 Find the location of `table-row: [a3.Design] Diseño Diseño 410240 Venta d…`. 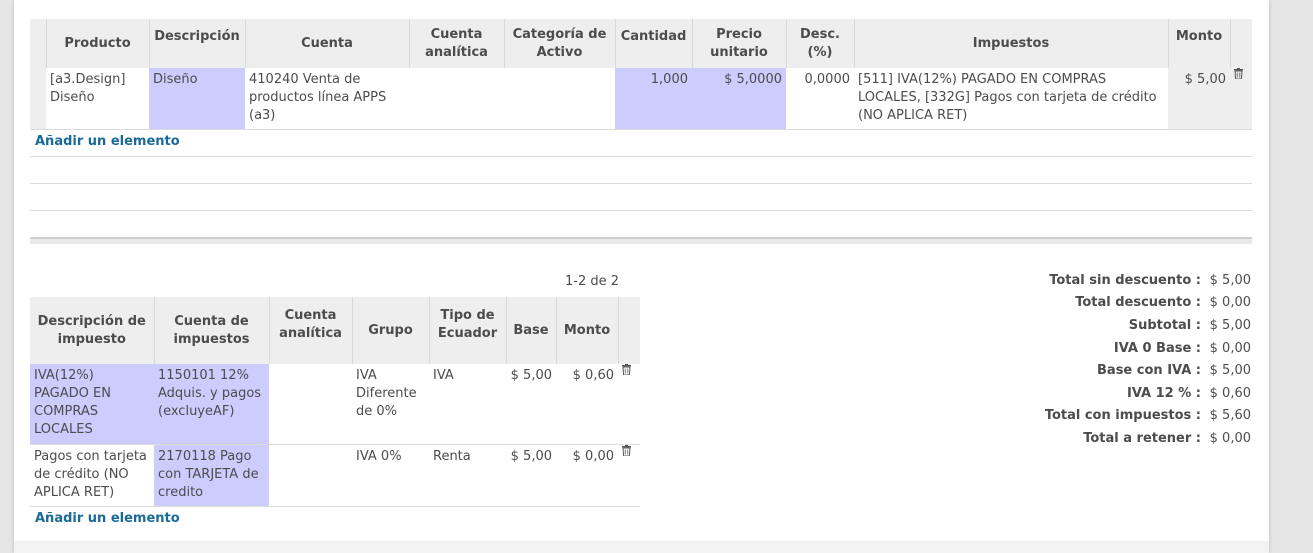

table-row: [a3.Design] Diseño Diseño 410240 Venta d… is located at coordinates (641, 98).